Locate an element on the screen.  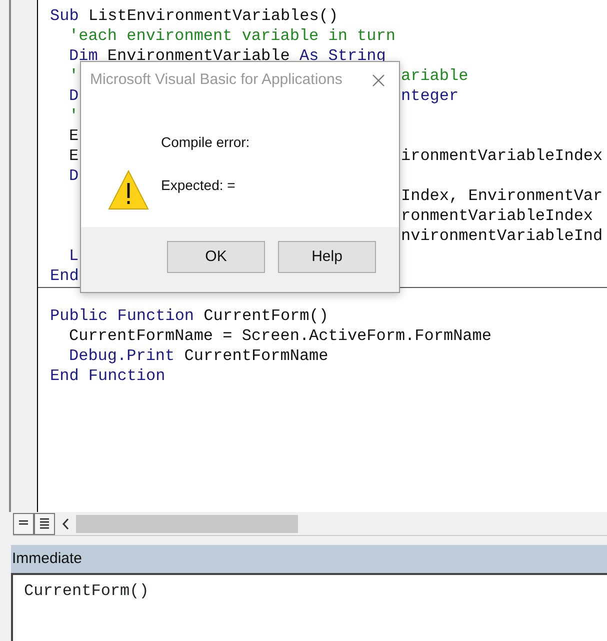
error-message: Compile error: is located at coordinates (205, 142).